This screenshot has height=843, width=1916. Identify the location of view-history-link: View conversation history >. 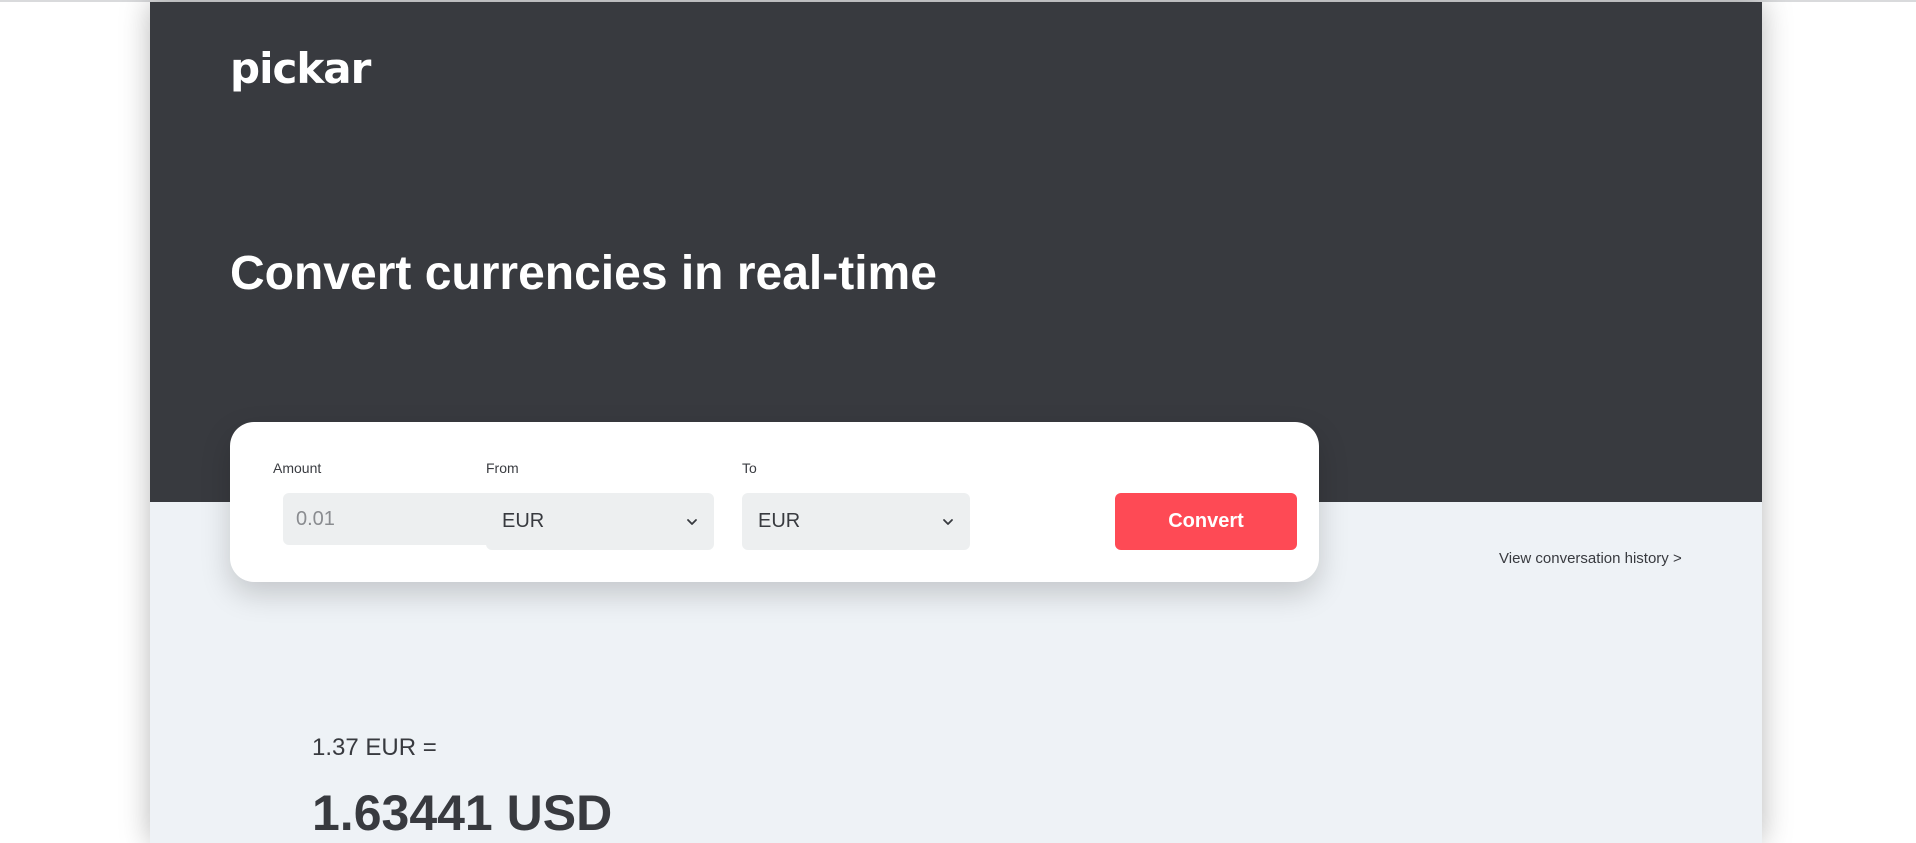
(1590, 558).